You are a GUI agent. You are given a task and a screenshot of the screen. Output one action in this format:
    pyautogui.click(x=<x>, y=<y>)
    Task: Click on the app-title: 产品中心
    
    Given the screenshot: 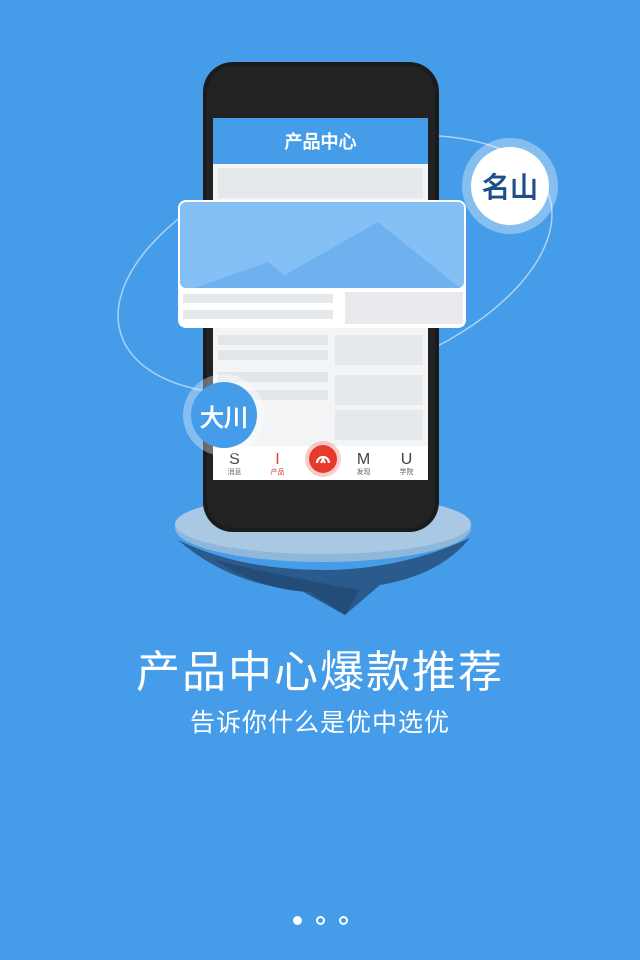 What is the action you would take?
    pyautogui.click(x=320, y=142)
    